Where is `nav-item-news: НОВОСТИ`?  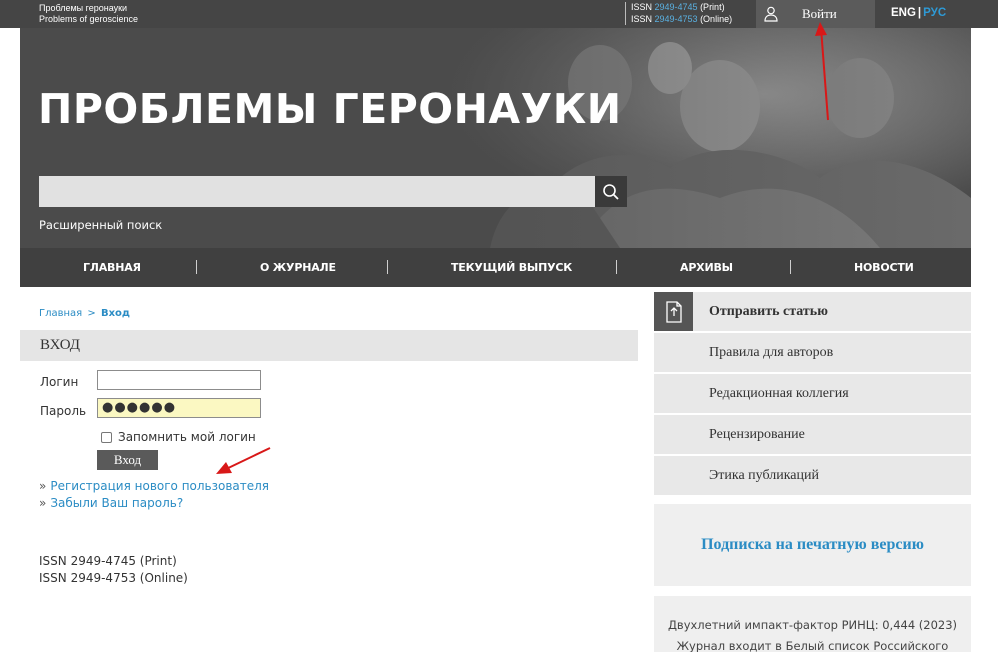
nav-item-news: НОВОСТИ is located at coordinates (884, 267).